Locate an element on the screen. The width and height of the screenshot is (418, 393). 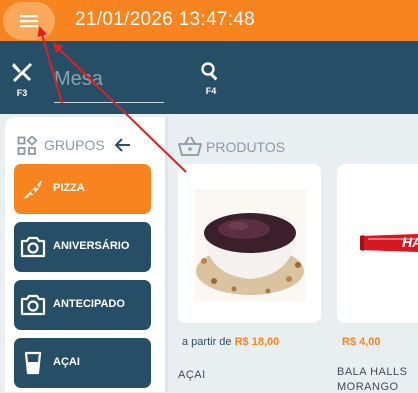
datetime-display: 21/01/2026 13:47:48 is located at coordinates (165, 19).